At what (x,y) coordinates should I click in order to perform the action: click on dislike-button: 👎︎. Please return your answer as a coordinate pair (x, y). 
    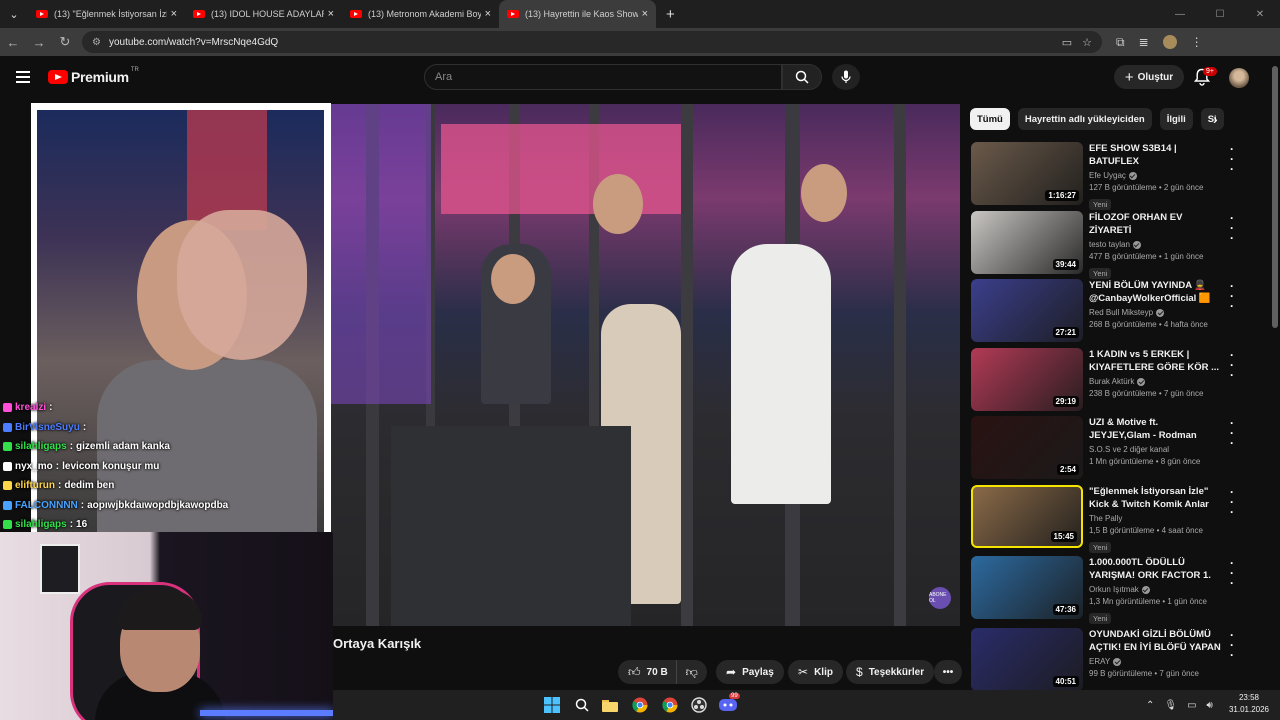
    Looking at the image, I should click on (691, 672).